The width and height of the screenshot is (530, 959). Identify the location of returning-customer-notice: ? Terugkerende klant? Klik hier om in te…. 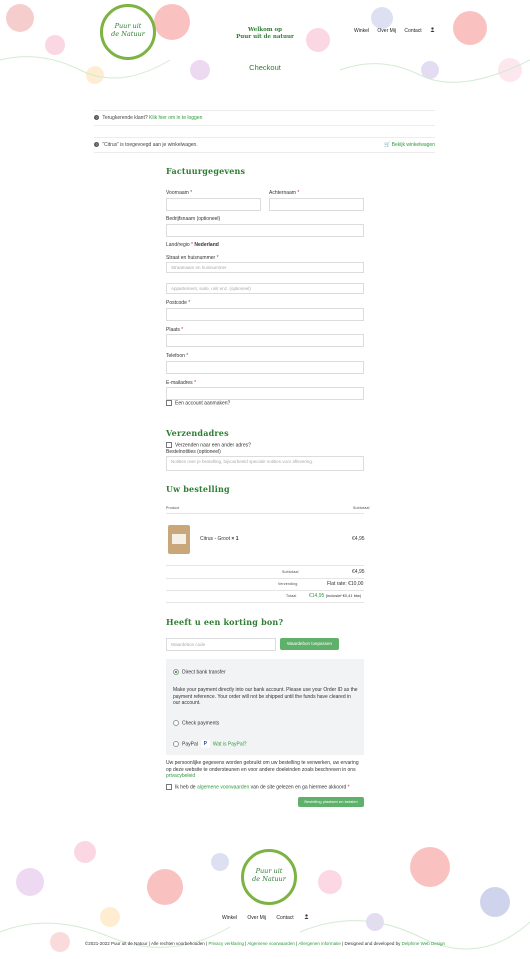
(264, 118).